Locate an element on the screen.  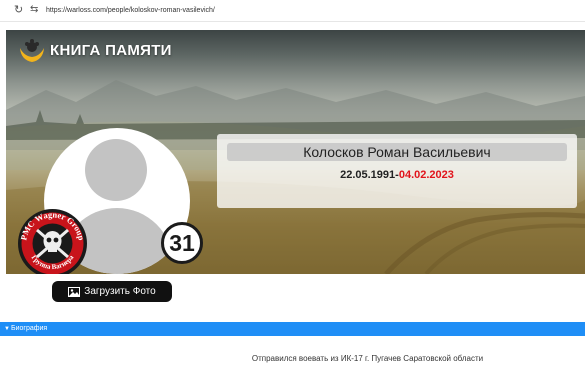
birth-date: 22.05.1991 is located at coordinates (368, 175).